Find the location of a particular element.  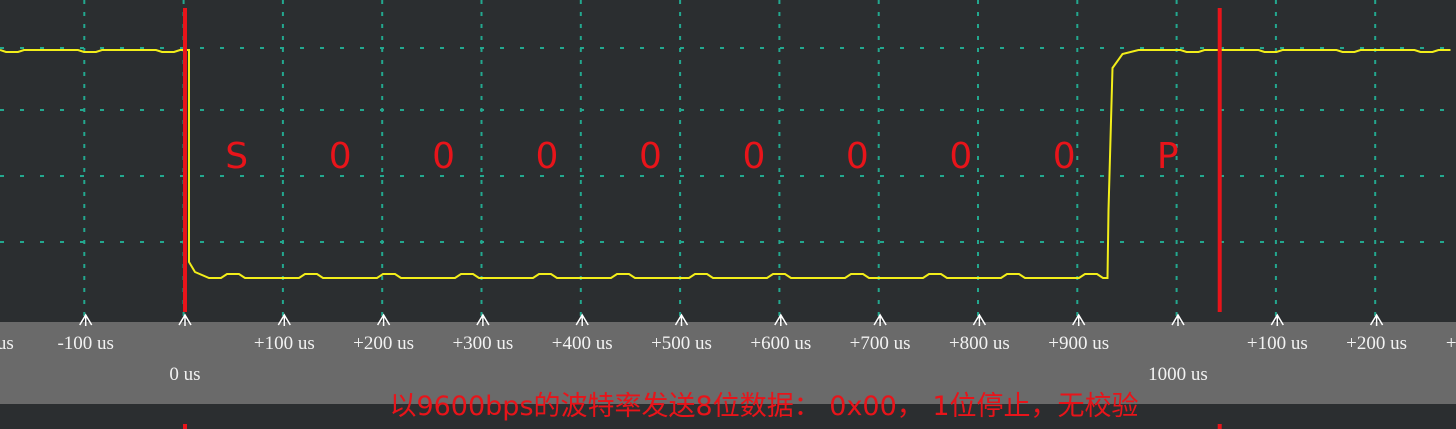

ruler-label: +100 us is located at coordinates (284, 343).